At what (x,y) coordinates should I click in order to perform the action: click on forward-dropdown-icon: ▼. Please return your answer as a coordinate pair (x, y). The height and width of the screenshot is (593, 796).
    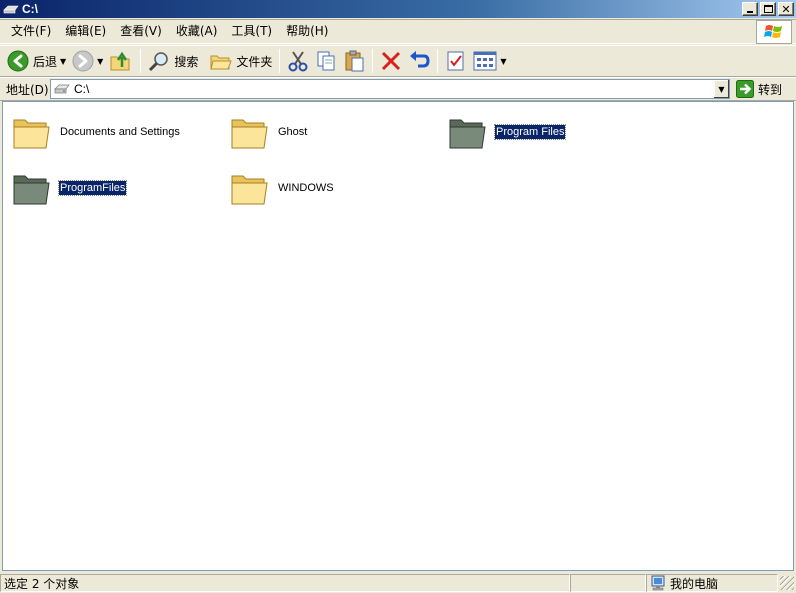
    Looking at the image, I should click on (100, 61).